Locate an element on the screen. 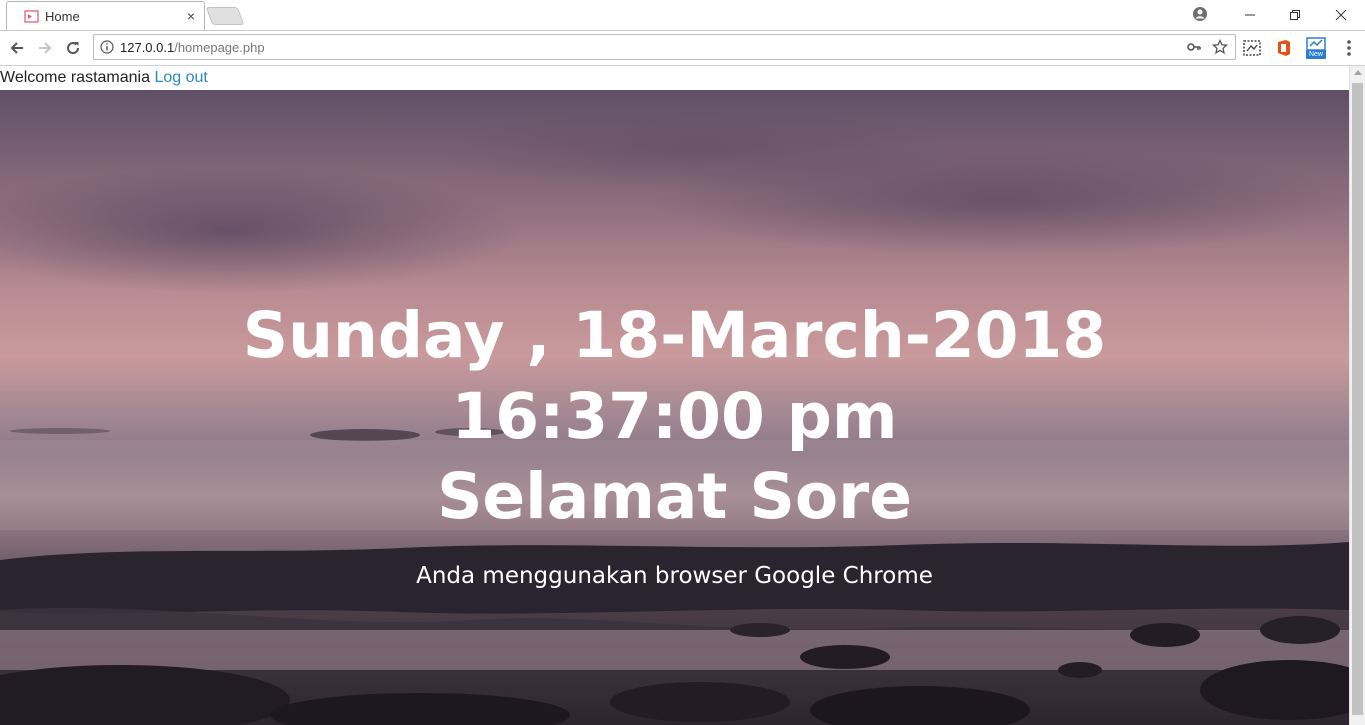 The width and height of the screenshot is (1365, 725). office-extension-icon is located at coordinates (1284, 48).